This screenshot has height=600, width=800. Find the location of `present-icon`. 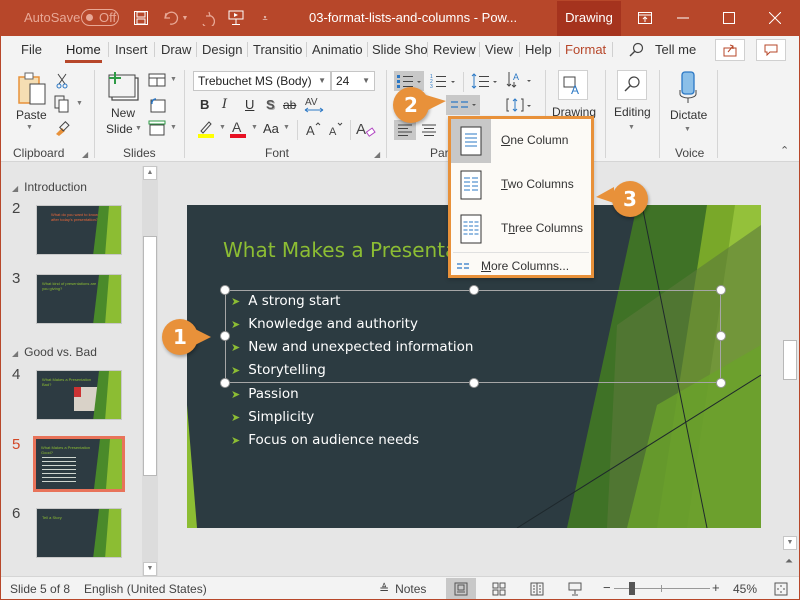

present-icon is located at coordinates (236, 18).